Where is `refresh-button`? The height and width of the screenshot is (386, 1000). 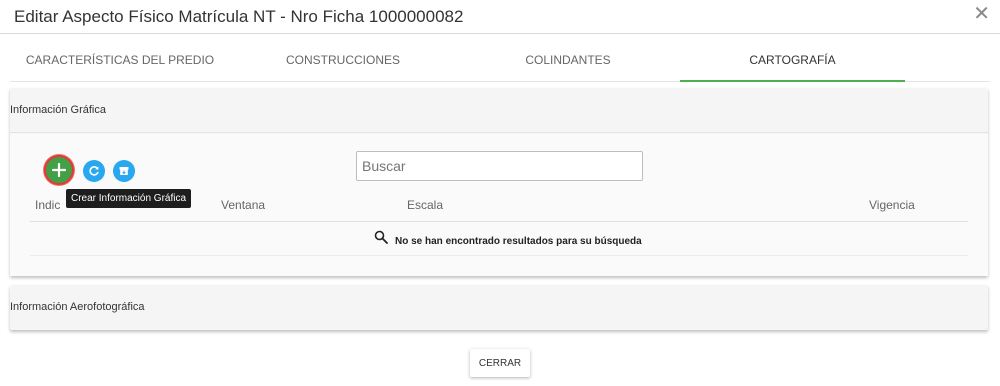 refresh-button is located at coordinates (94, 171).